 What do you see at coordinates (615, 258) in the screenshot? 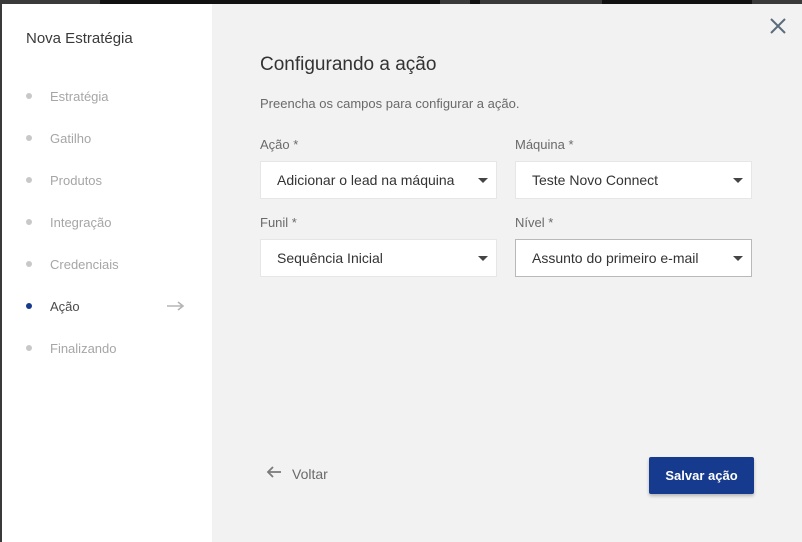
I see `nivel-value: Assunto do primeiro e-mail` at bounding box center [615, 258].